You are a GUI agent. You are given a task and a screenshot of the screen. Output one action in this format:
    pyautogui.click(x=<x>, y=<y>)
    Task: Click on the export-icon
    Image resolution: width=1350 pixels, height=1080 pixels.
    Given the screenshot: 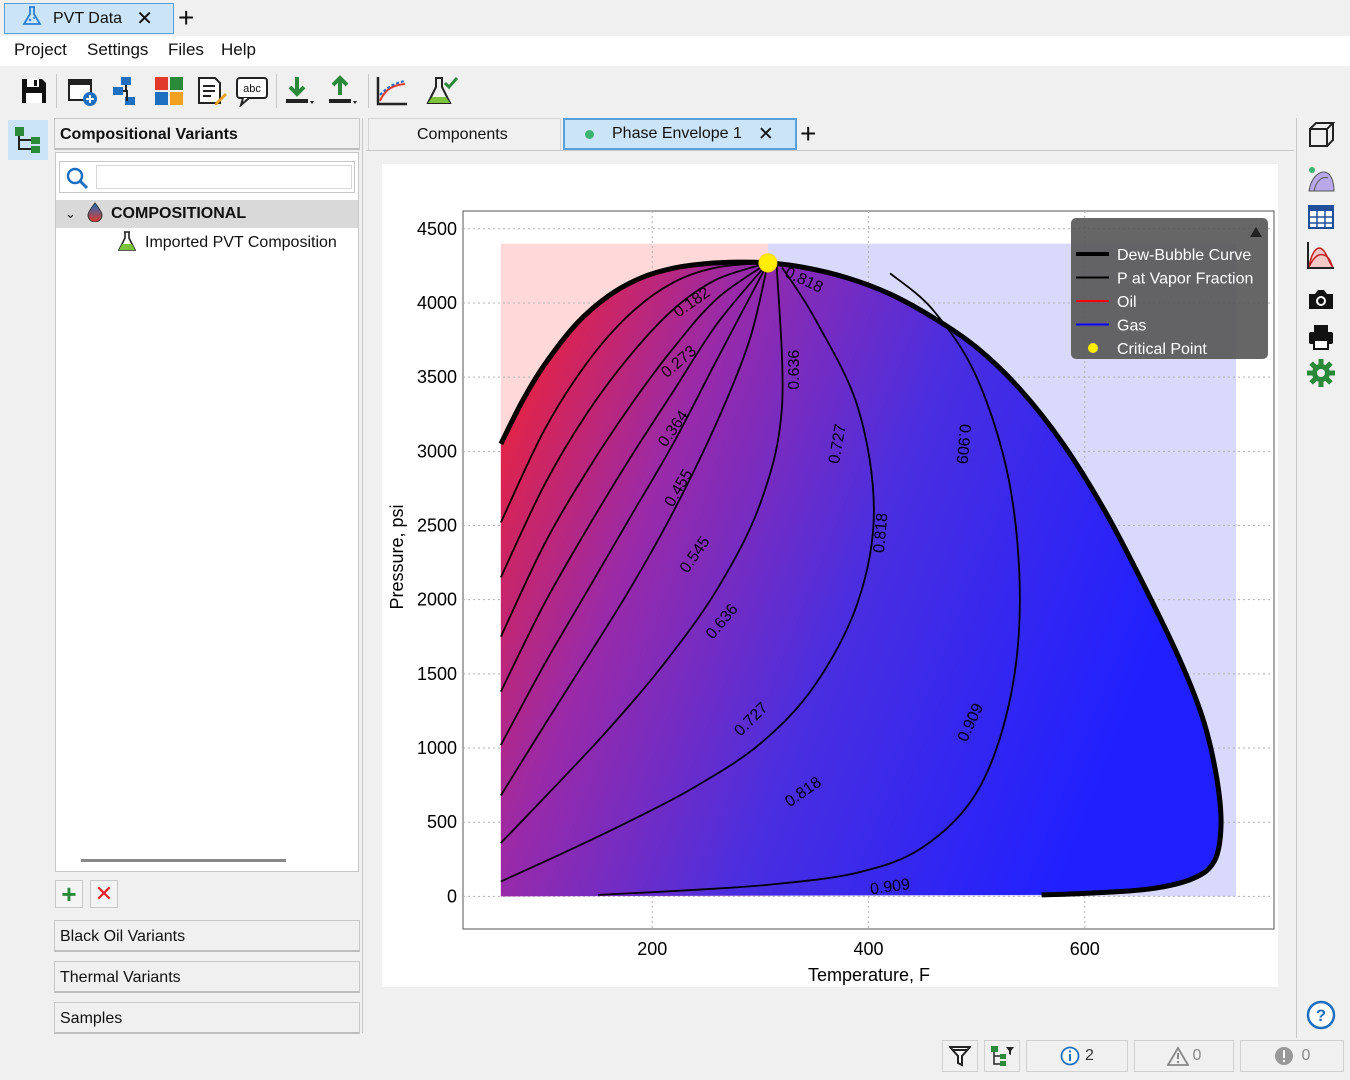 What is the action you would take?
    pyautogui.click(x=343, y=91)
    